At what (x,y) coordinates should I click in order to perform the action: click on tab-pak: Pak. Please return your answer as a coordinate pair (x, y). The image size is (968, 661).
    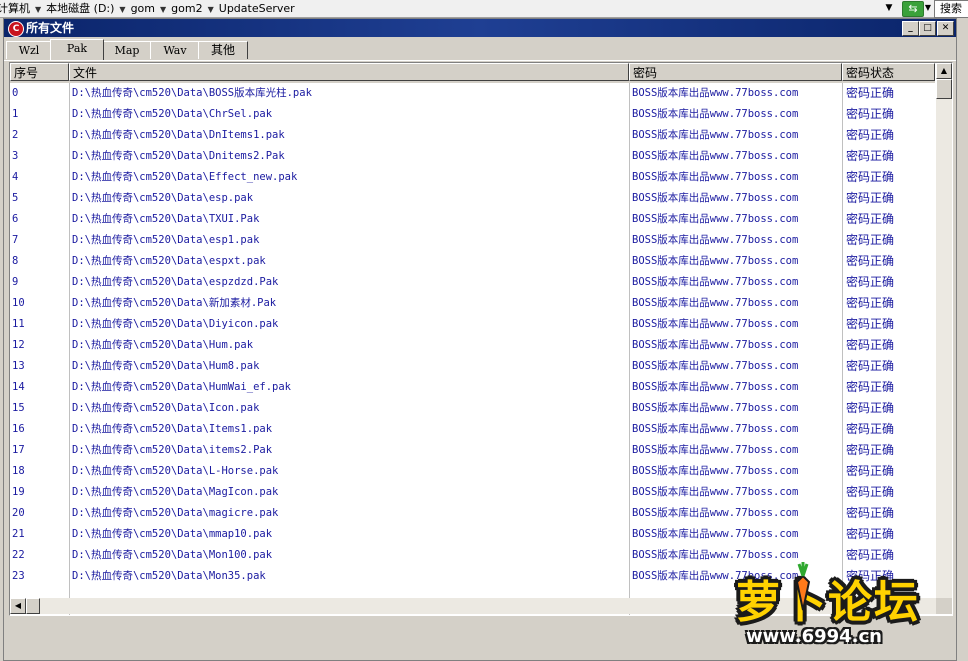
    Looking at the image, I should click on (77, 49).